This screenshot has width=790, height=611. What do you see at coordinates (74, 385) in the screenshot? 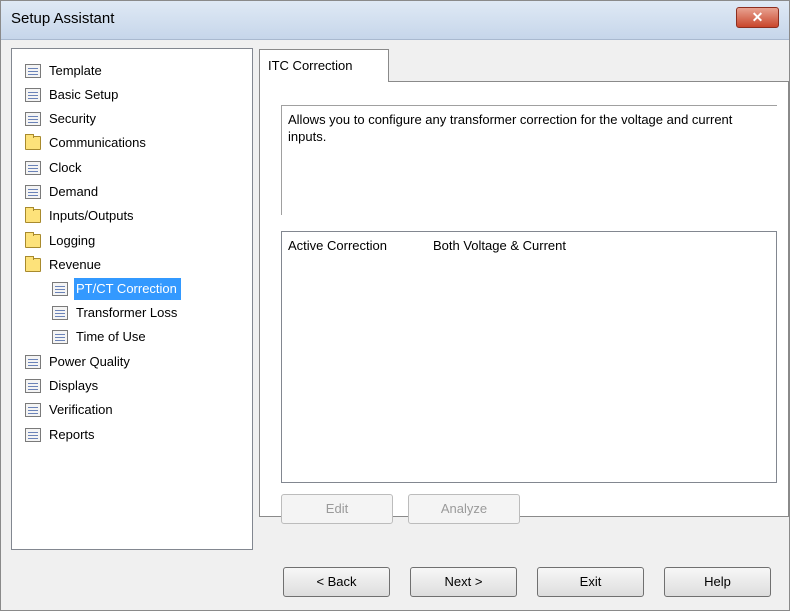
I see `tree-item-label: Displays` at bounding box center [74, 385].